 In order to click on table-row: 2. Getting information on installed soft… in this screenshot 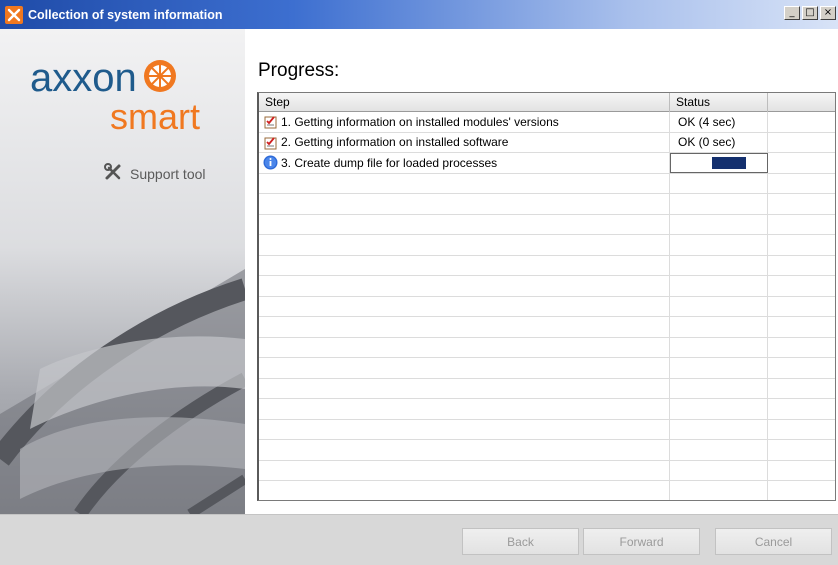, I will do `click(547, 142)`.